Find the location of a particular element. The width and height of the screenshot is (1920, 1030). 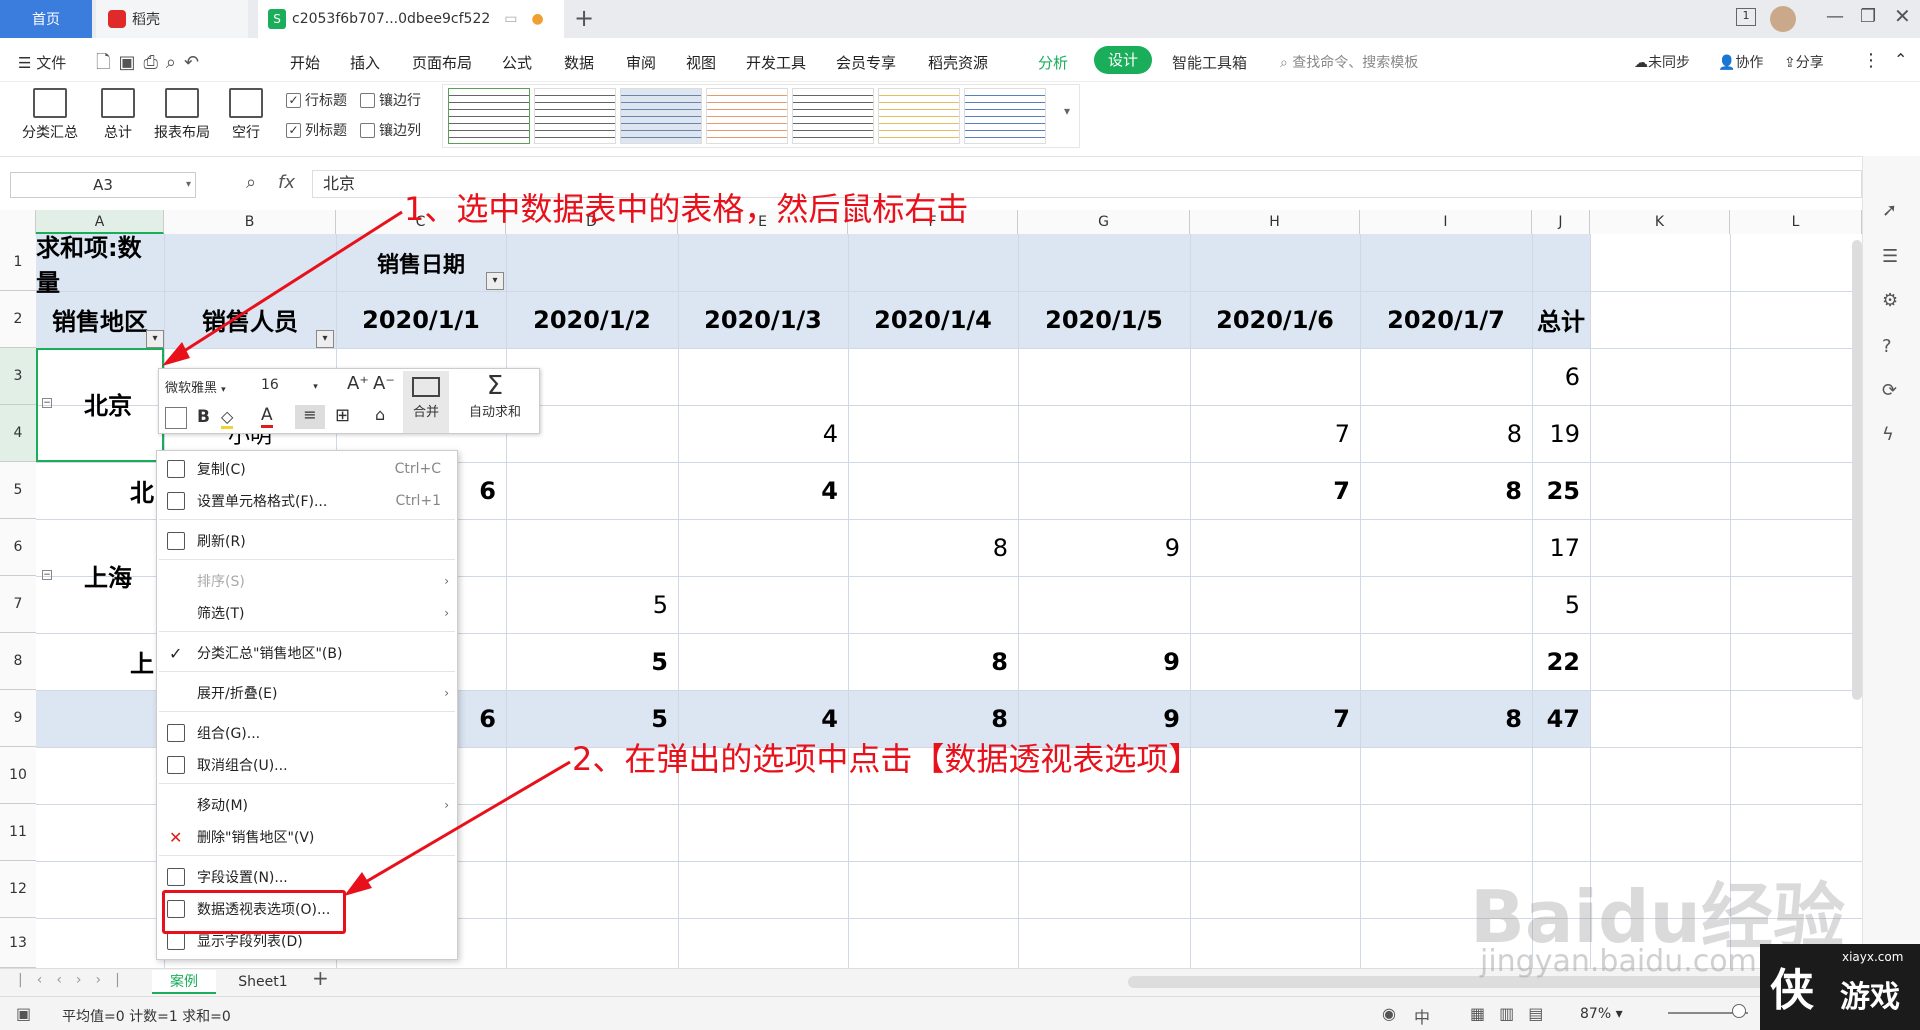

column-header-b: B is located at coordinates (250, 222).